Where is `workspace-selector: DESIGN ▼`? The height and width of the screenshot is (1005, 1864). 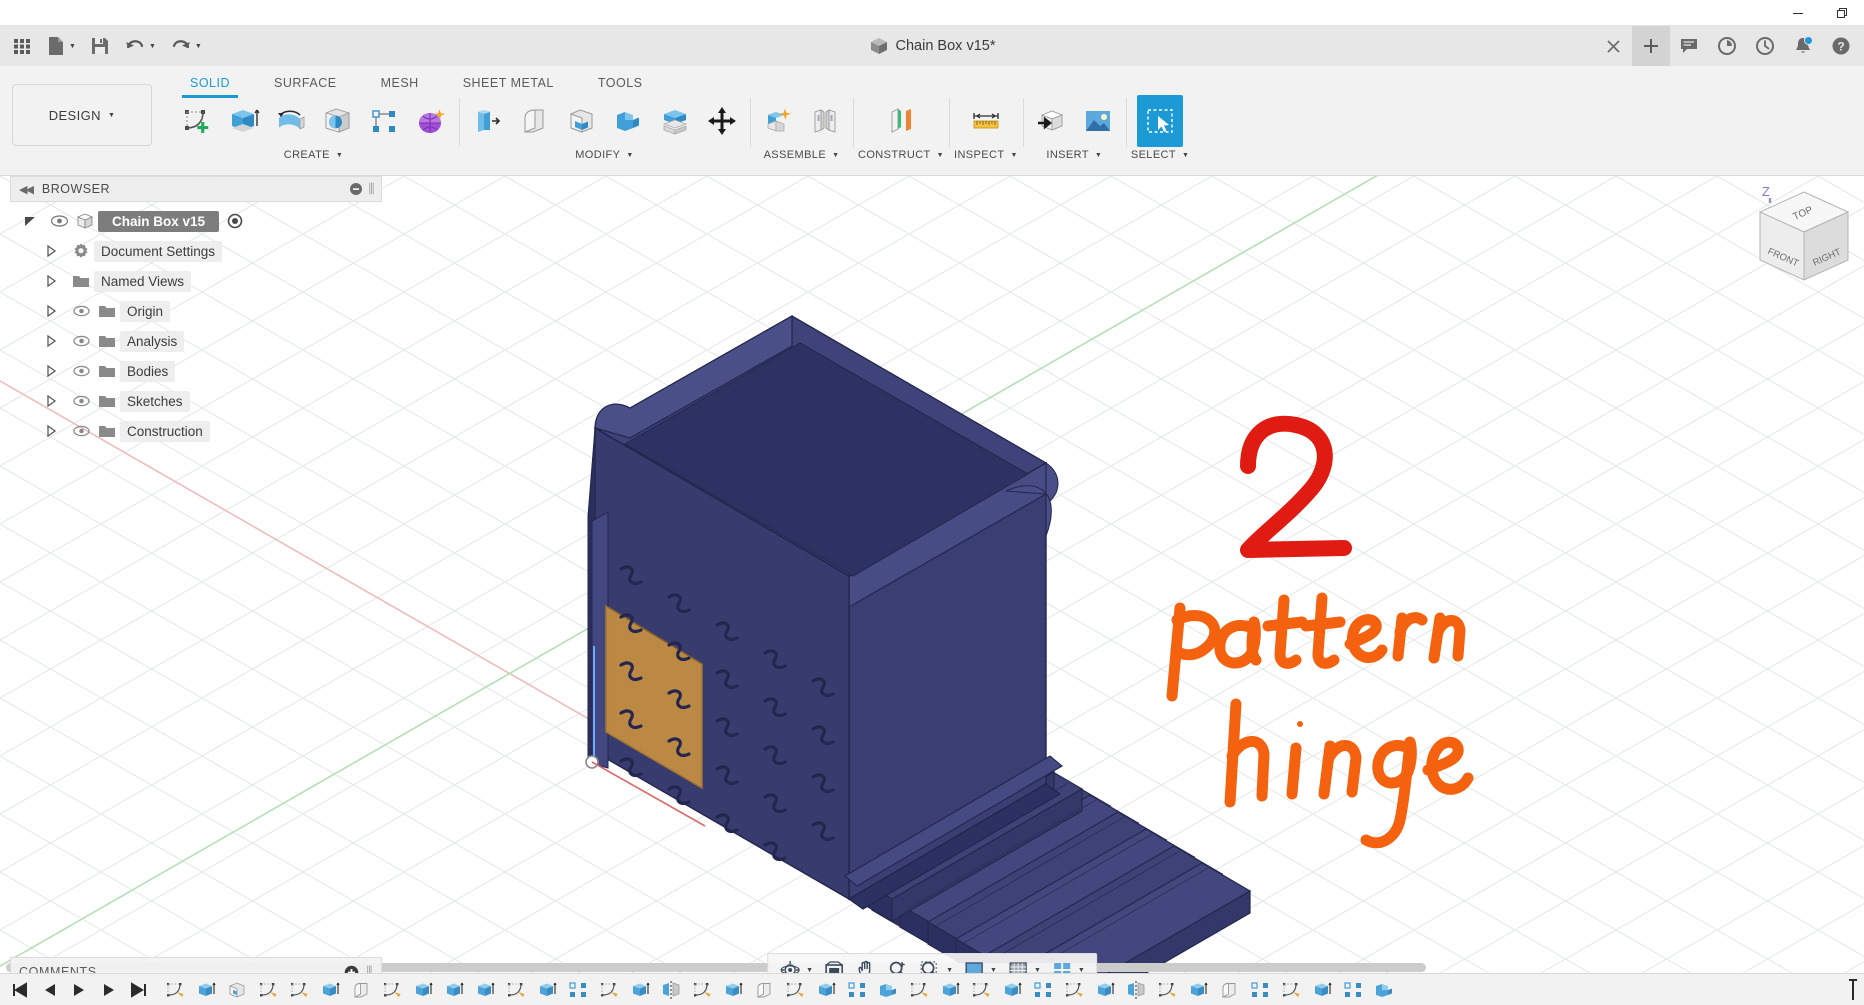 workspace-selector: DESIGN ▼ is located at coordinates (82, 115).